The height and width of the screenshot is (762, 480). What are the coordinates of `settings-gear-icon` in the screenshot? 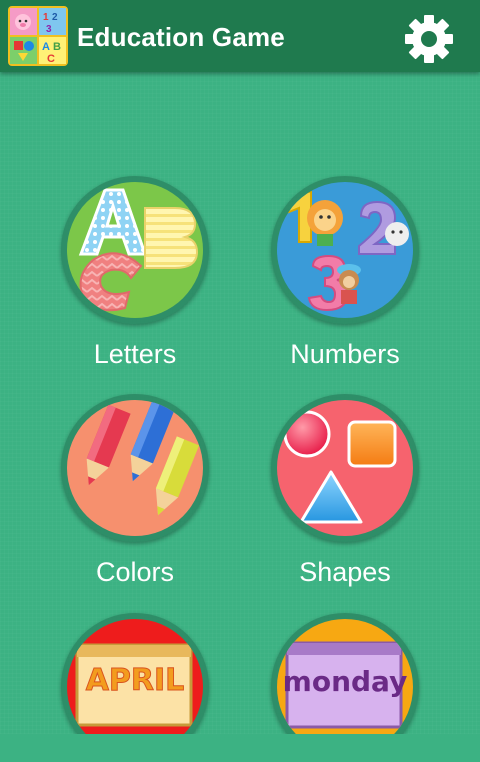 It's located at (429, 39).